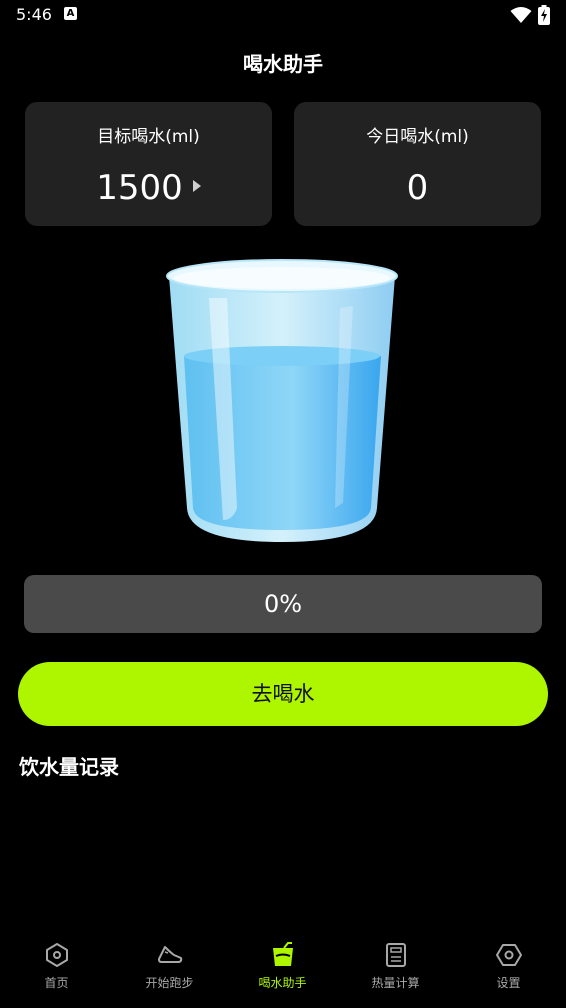 The image size is (566, 1008). Describe the element at coordinates (508, 983) in the screenshot. I see `nav-label-settings: 设置` at that location.